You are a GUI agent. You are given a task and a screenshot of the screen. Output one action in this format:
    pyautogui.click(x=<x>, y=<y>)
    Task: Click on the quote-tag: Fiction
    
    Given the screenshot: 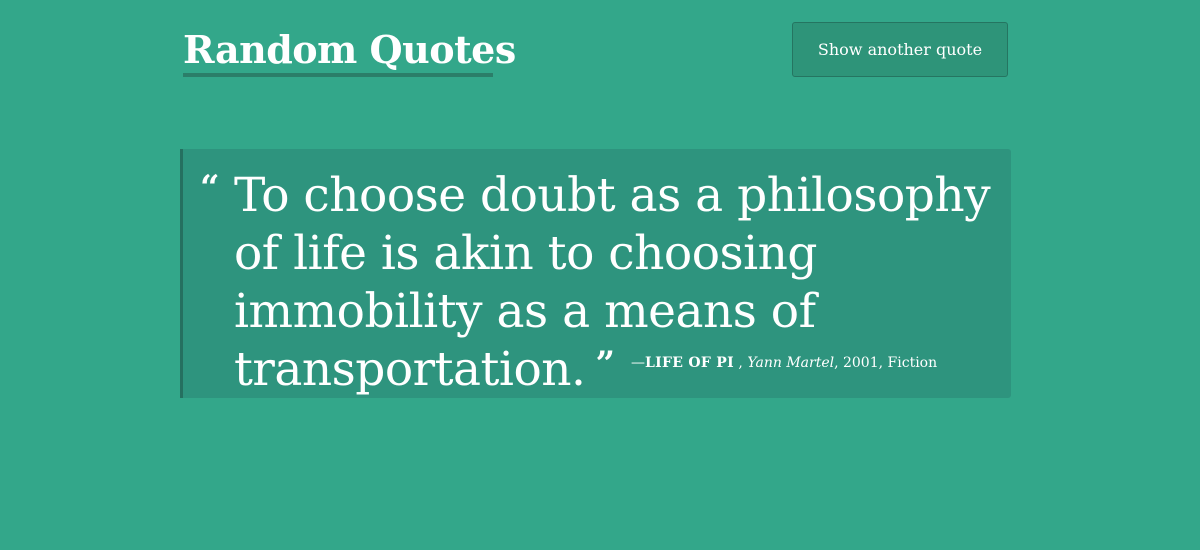 What is the action you would take?
    pyautogui.click(x=912, y=363)
    